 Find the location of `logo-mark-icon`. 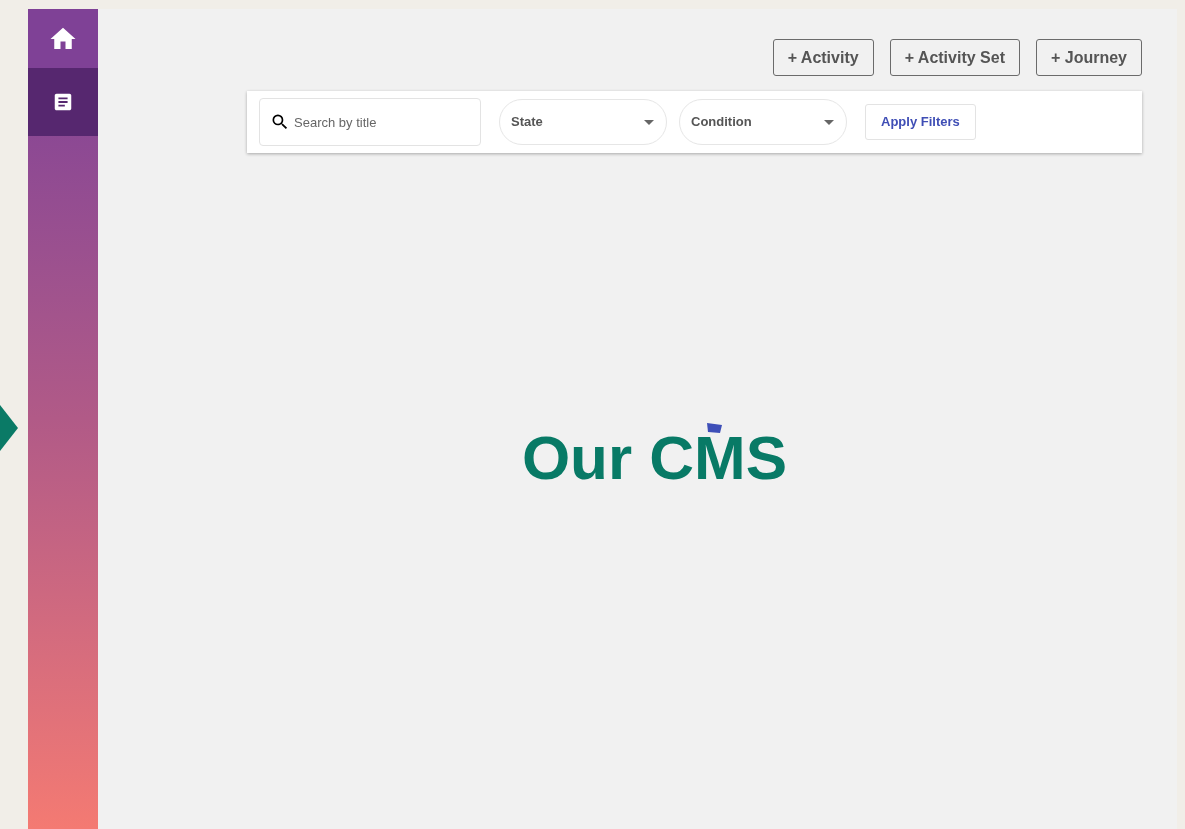

logo-mark-icon is located at coordinates (714, 428).